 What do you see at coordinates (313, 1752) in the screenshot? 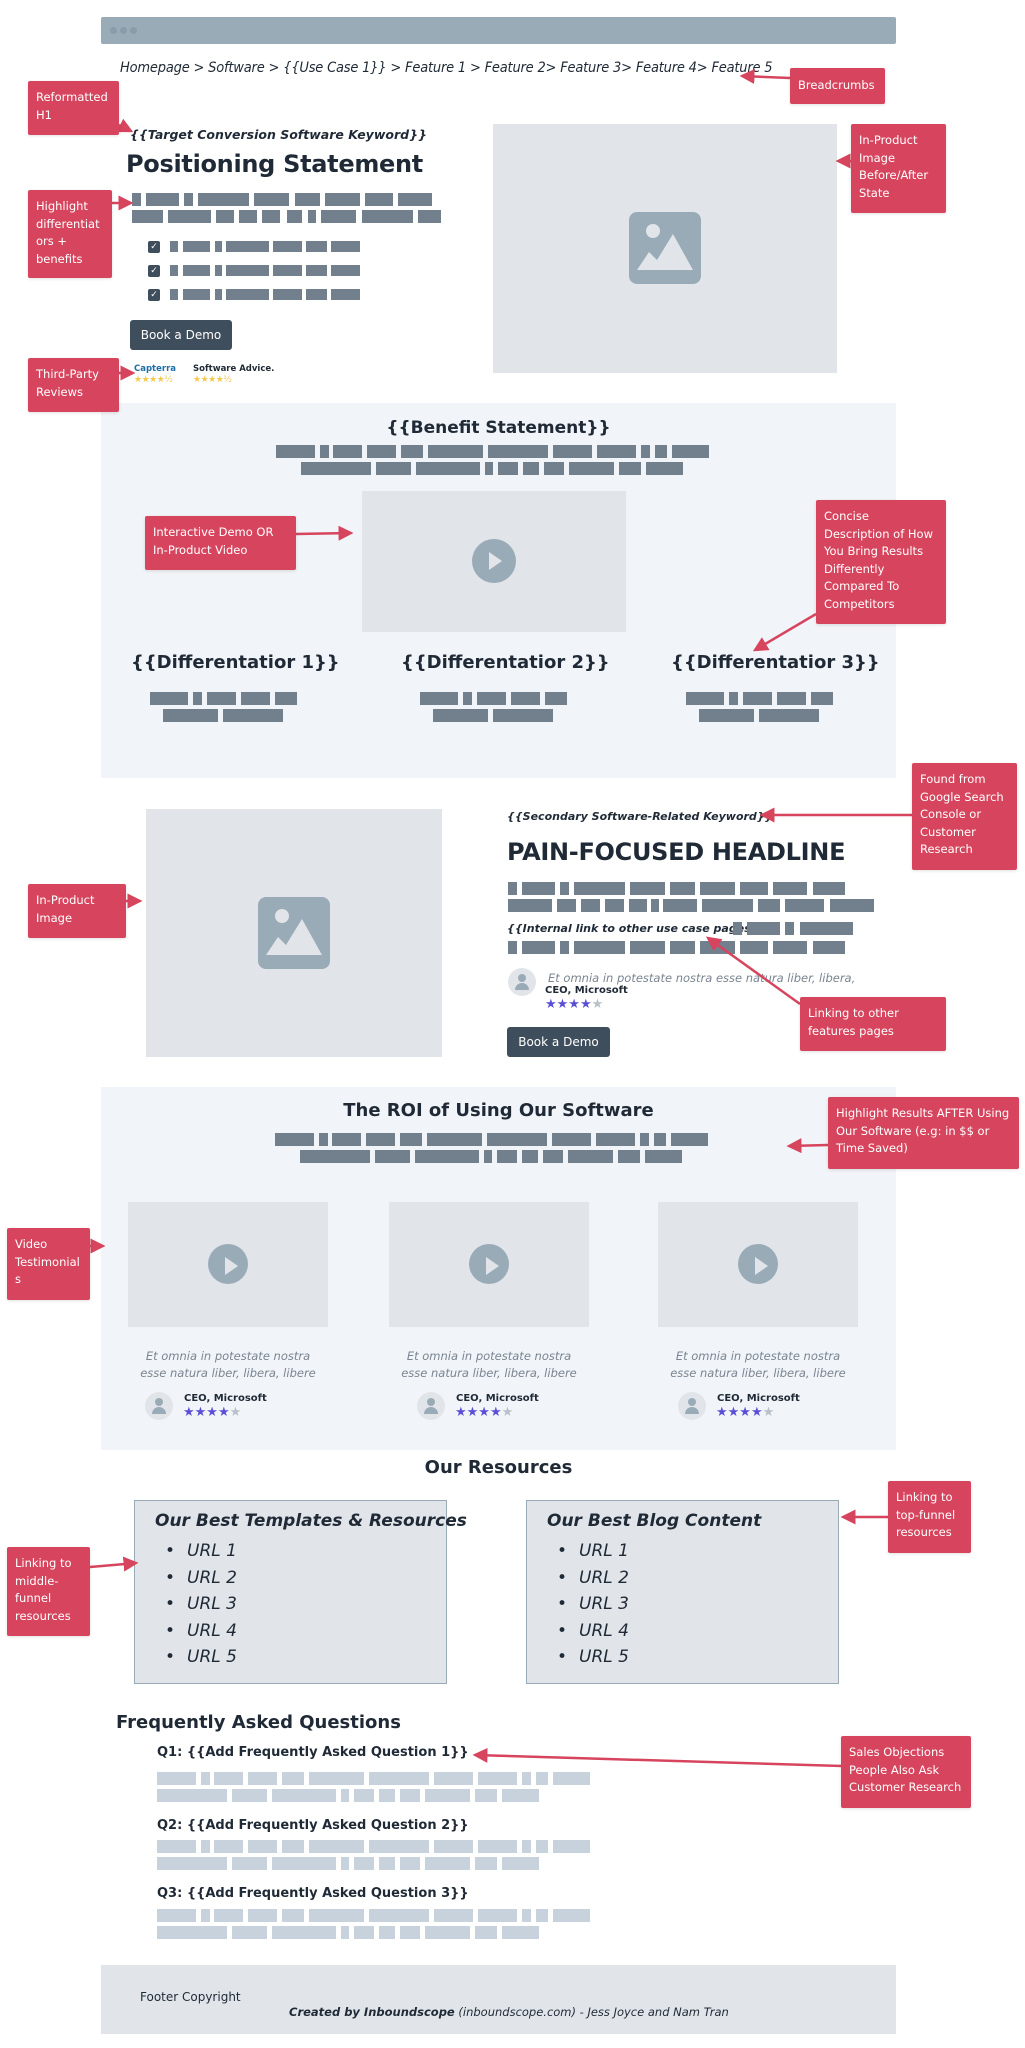
I see `faq-question: Q1: {{Add Frequently Asked Question 1}}` at bounding box center [313, 1752].